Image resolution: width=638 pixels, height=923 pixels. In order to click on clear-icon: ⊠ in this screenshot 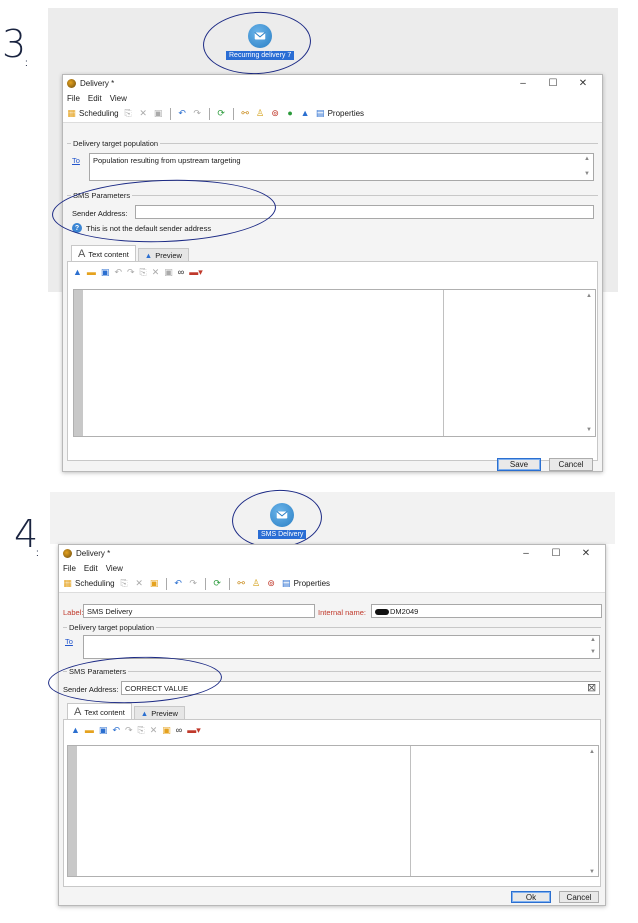, I will do `click(591, 687)`.